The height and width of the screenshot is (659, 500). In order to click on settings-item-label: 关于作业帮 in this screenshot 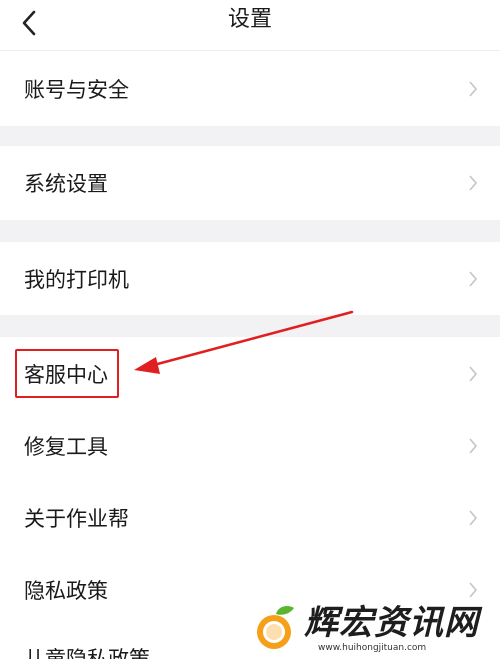, I will do `click(76, 519)`.